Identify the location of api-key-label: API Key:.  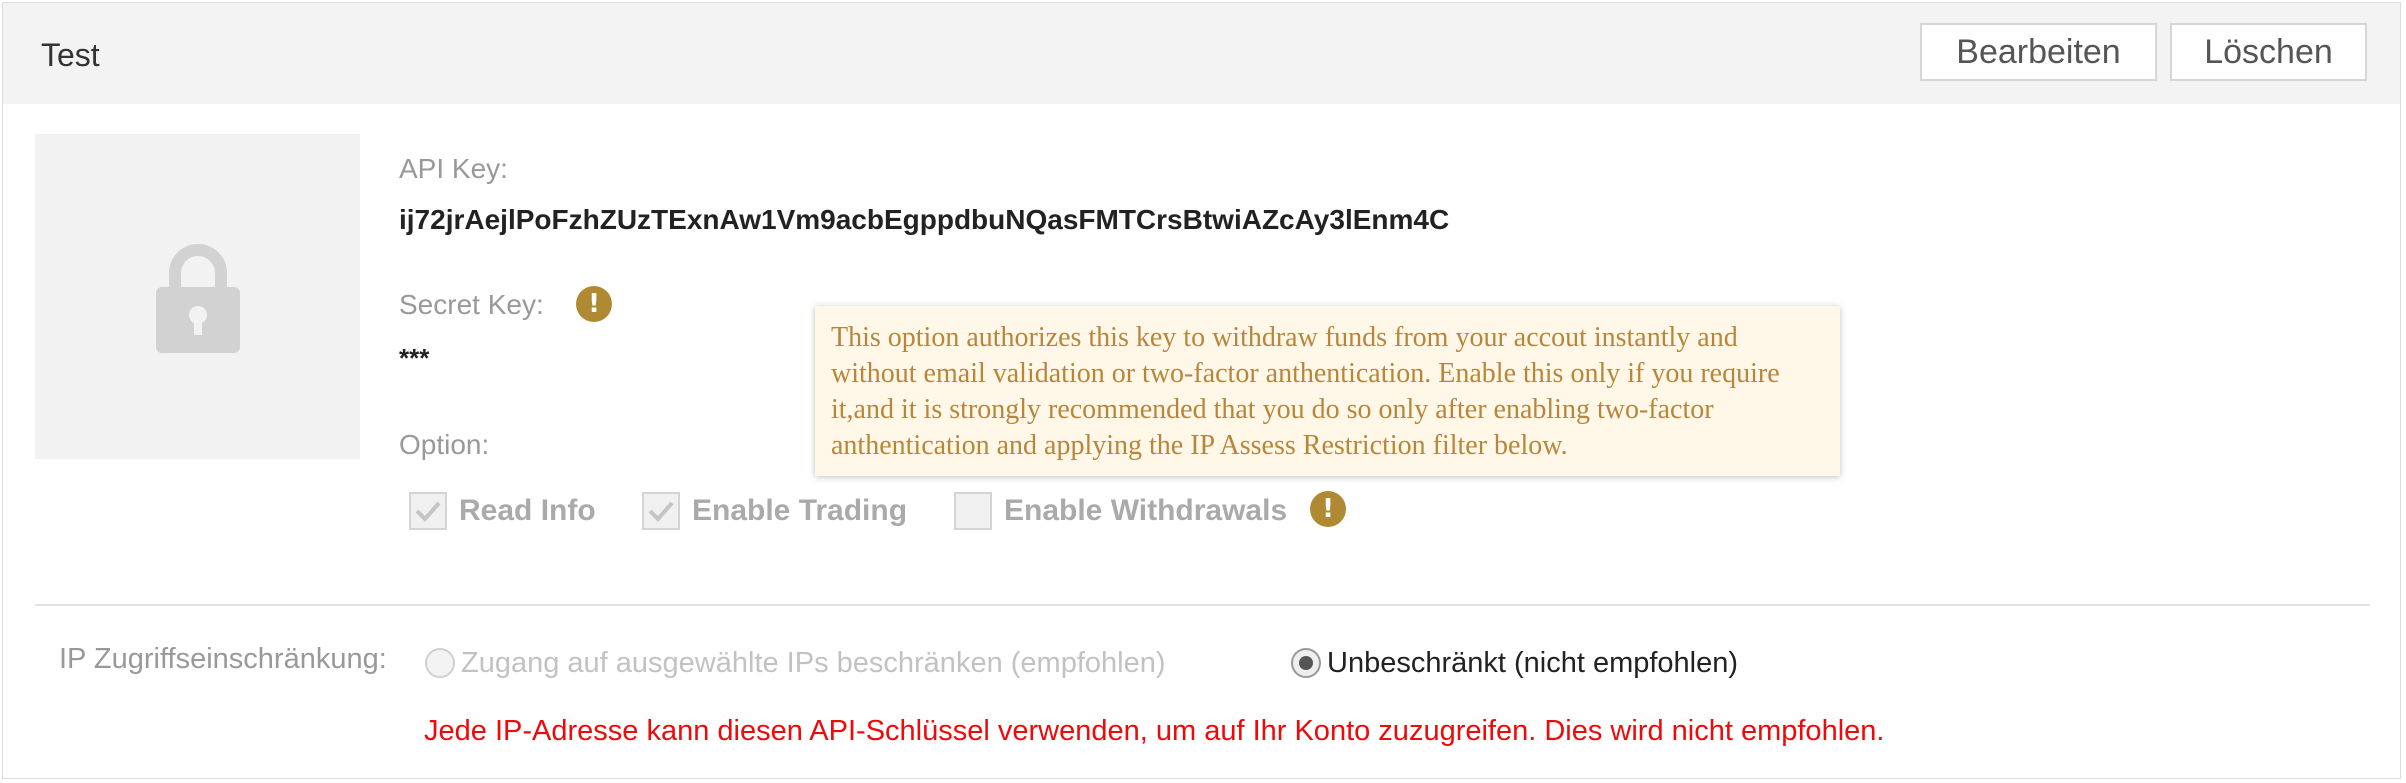
(453, 168).